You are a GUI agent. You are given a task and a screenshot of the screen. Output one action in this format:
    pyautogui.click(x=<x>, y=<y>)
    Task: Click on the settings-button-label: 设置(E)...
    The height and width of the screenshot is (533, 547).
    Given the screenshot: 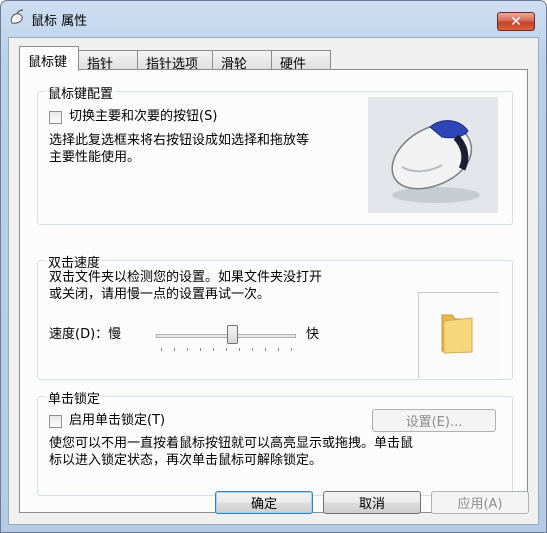 What is the action you would take?
    pyautogui.click(x=434, y=422)
    